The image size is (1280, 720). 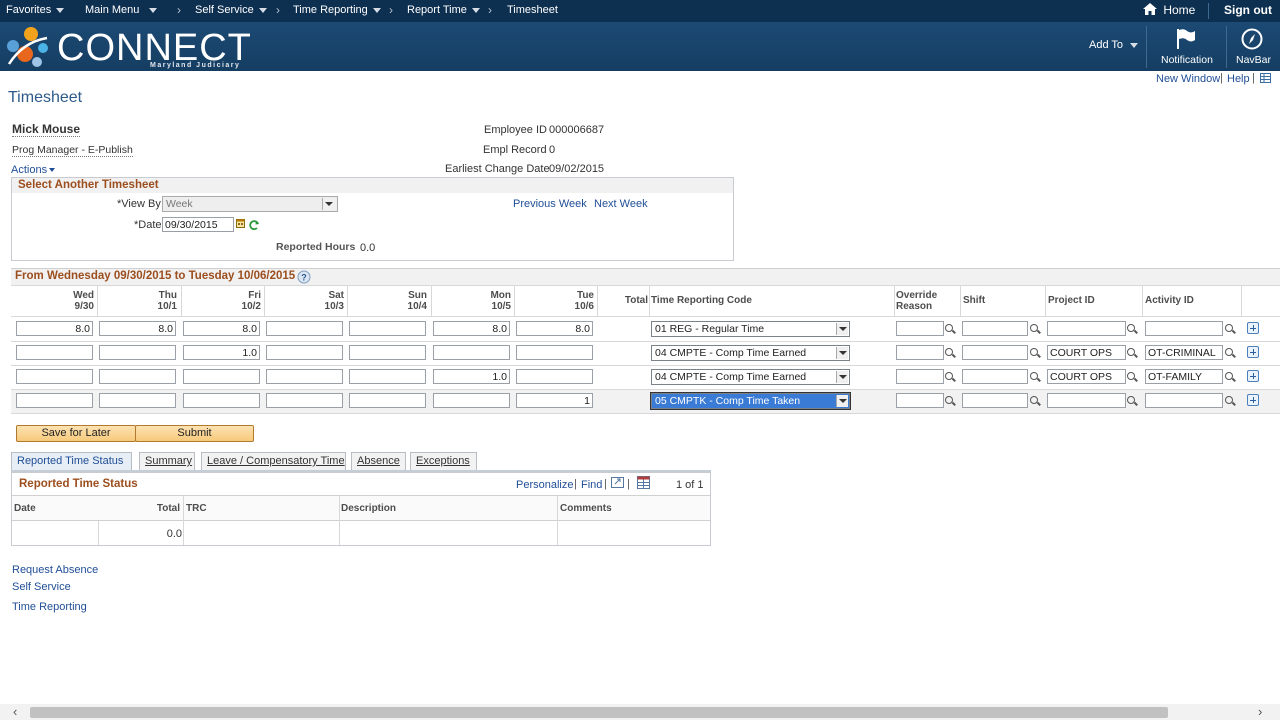 What do you see at coordinates (231, 10) in the screenshot?
I see `breadcrumb-self-service: Self Service` at bounding box center [231, 10].